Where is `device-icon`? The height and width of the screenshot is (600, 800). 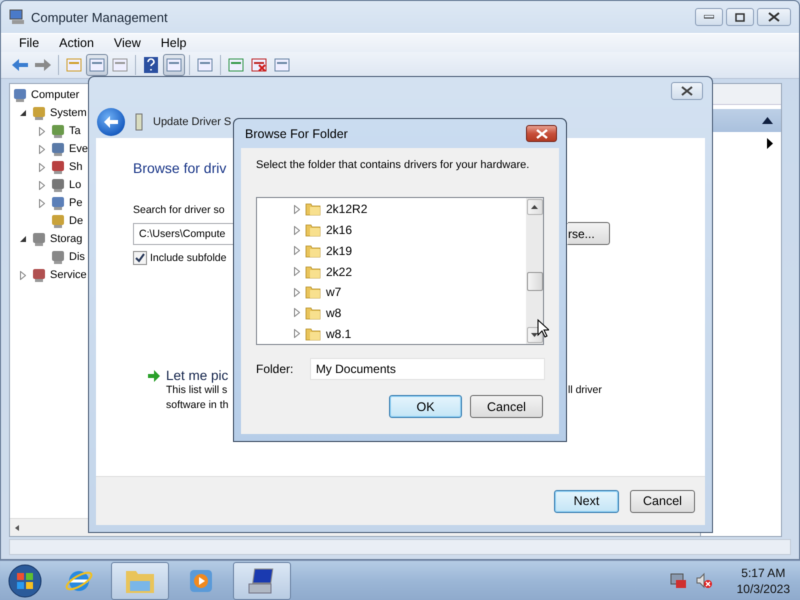
device-icon is located at coordinates (139, 121).